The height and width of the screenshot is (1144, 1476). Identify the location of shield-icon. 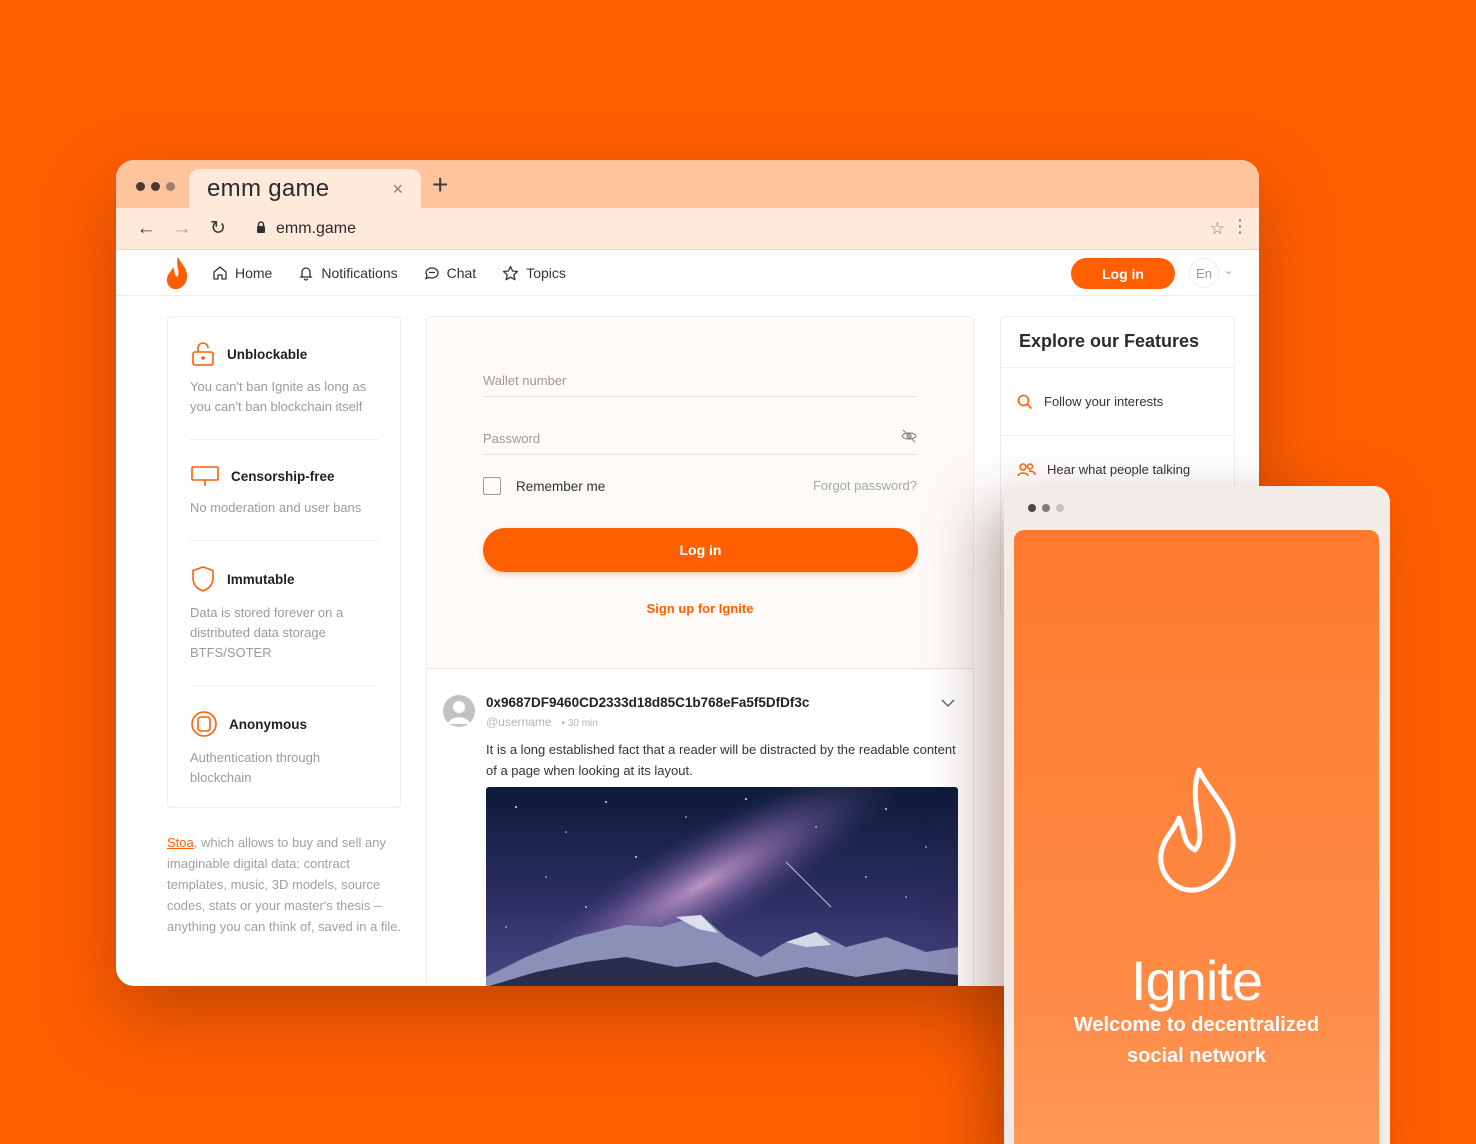
(203, 579).